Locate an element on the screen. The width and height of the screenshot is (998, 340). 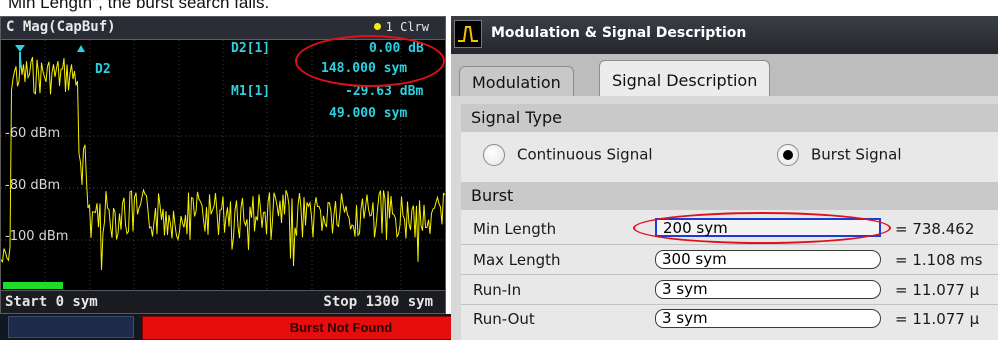
level-label-80: -80 dBm is located at coordinates (33, 185).